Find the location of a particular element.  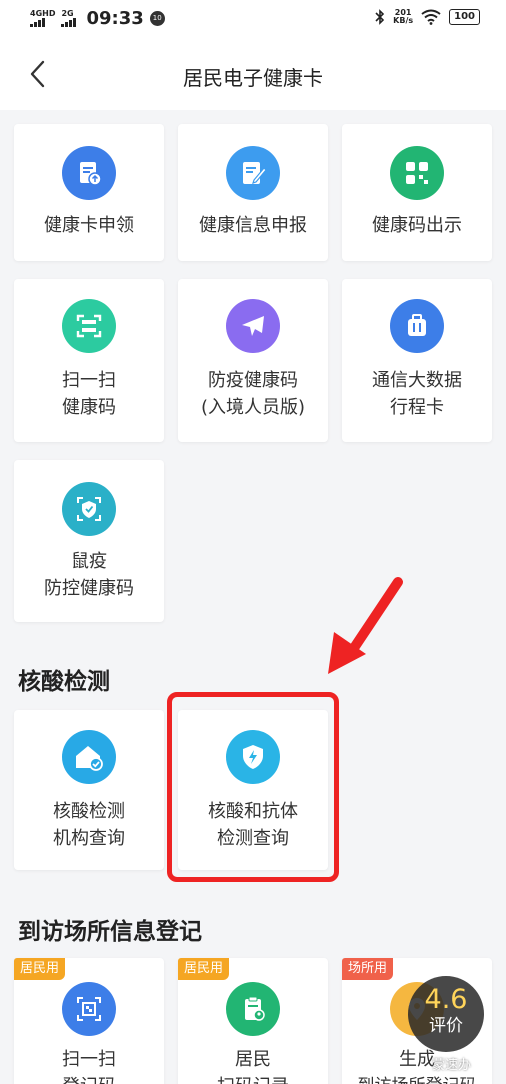

status-bar: 4GHD 2G 09:33 10 201 KB/s 100 is located at coordinates (253, 19).